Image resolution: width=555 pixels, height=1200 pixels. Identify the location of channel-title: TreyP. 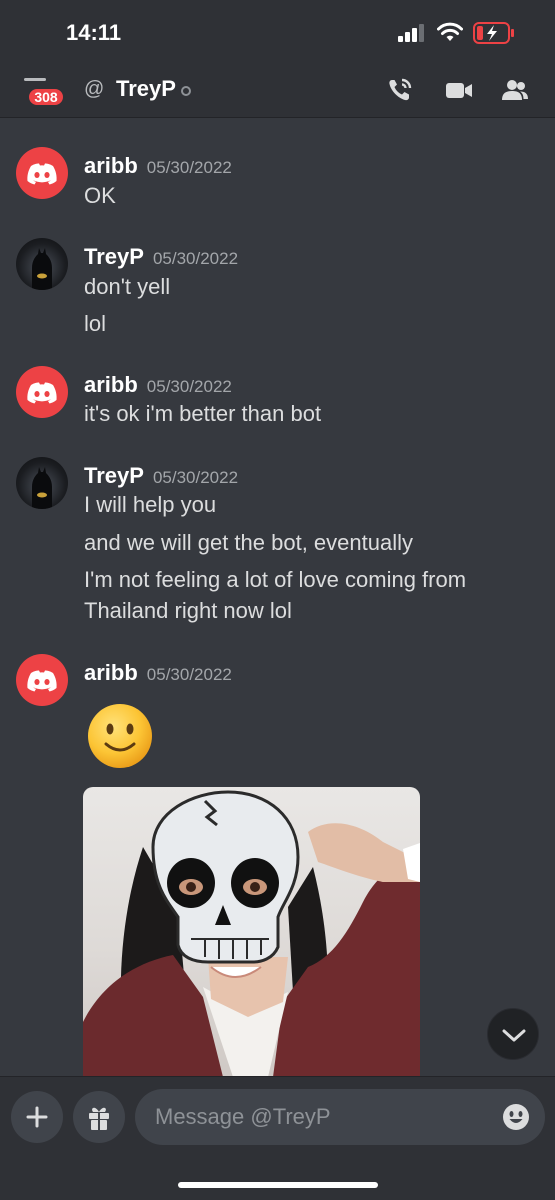
(146, 89).